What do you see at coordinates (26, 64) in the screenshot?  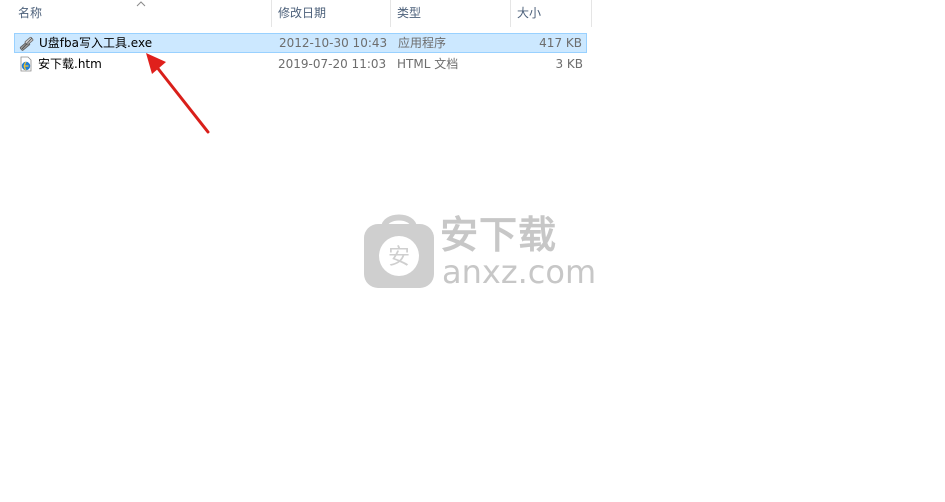 I see `html-document-icon` at bounding box center [26, 64].